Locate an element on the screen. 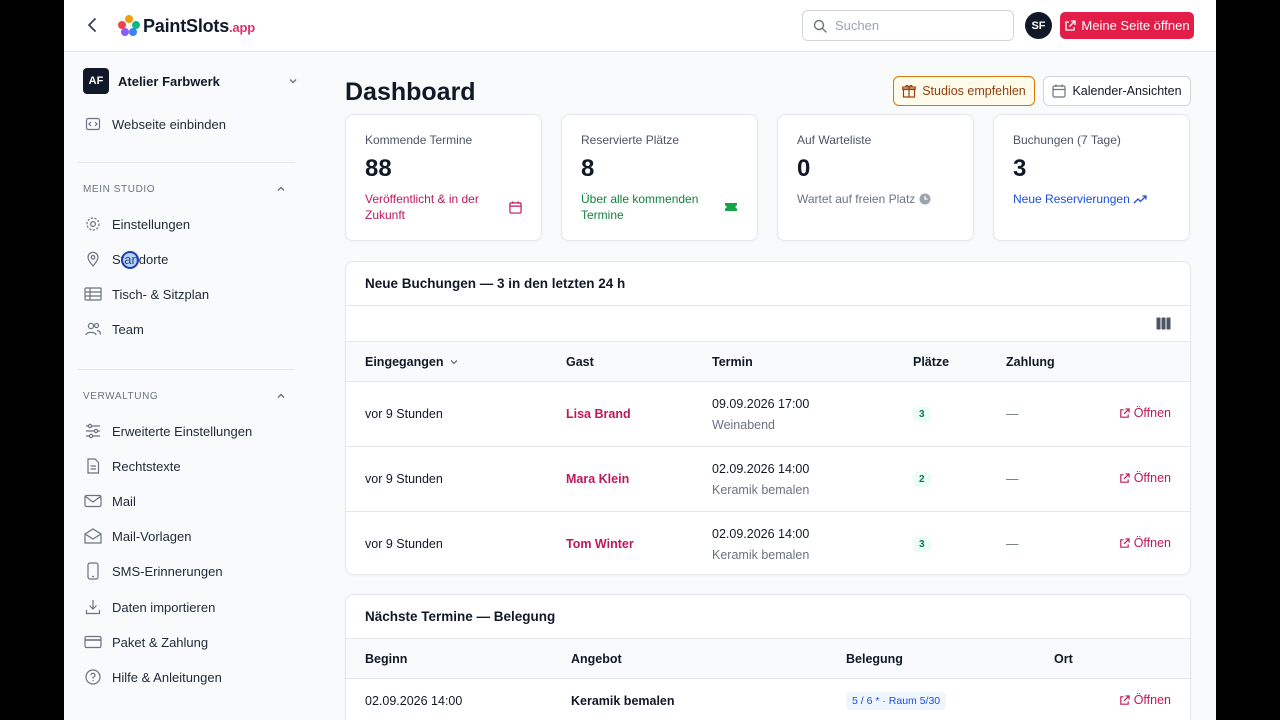 The height and width of the screenshot is (720, 1280). studio-switcher: AF Atelier Farbwerk is located at coordinates (191, 81).